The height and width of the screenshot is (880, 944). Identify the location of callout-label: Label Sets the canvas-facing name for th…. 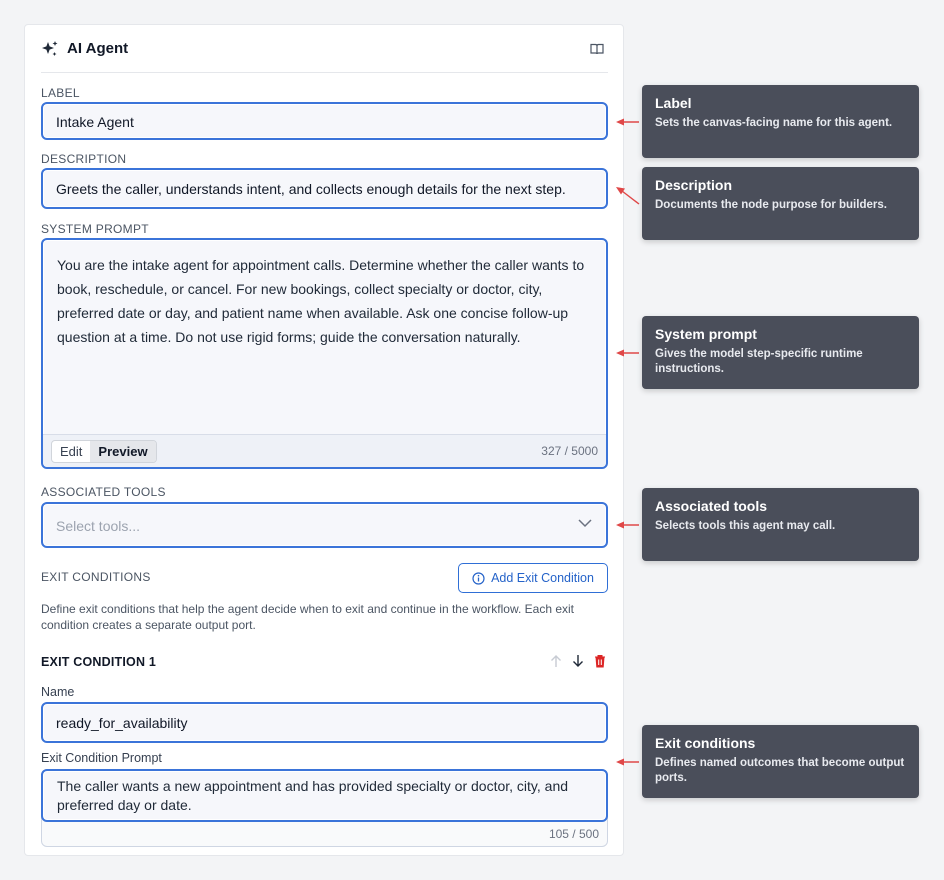
(780, 121).